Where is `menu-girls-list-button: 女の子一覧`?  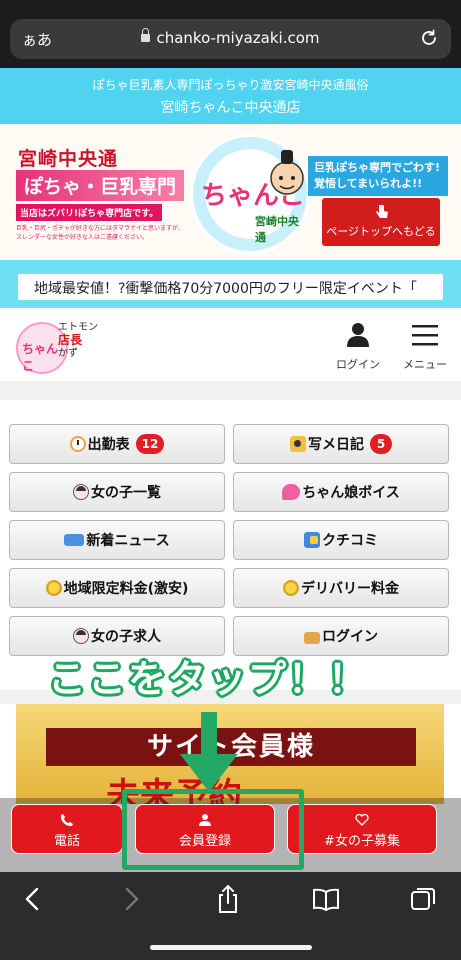
menu-girls-list-button: 女の子一覧 is located at coordinates (117, 492).